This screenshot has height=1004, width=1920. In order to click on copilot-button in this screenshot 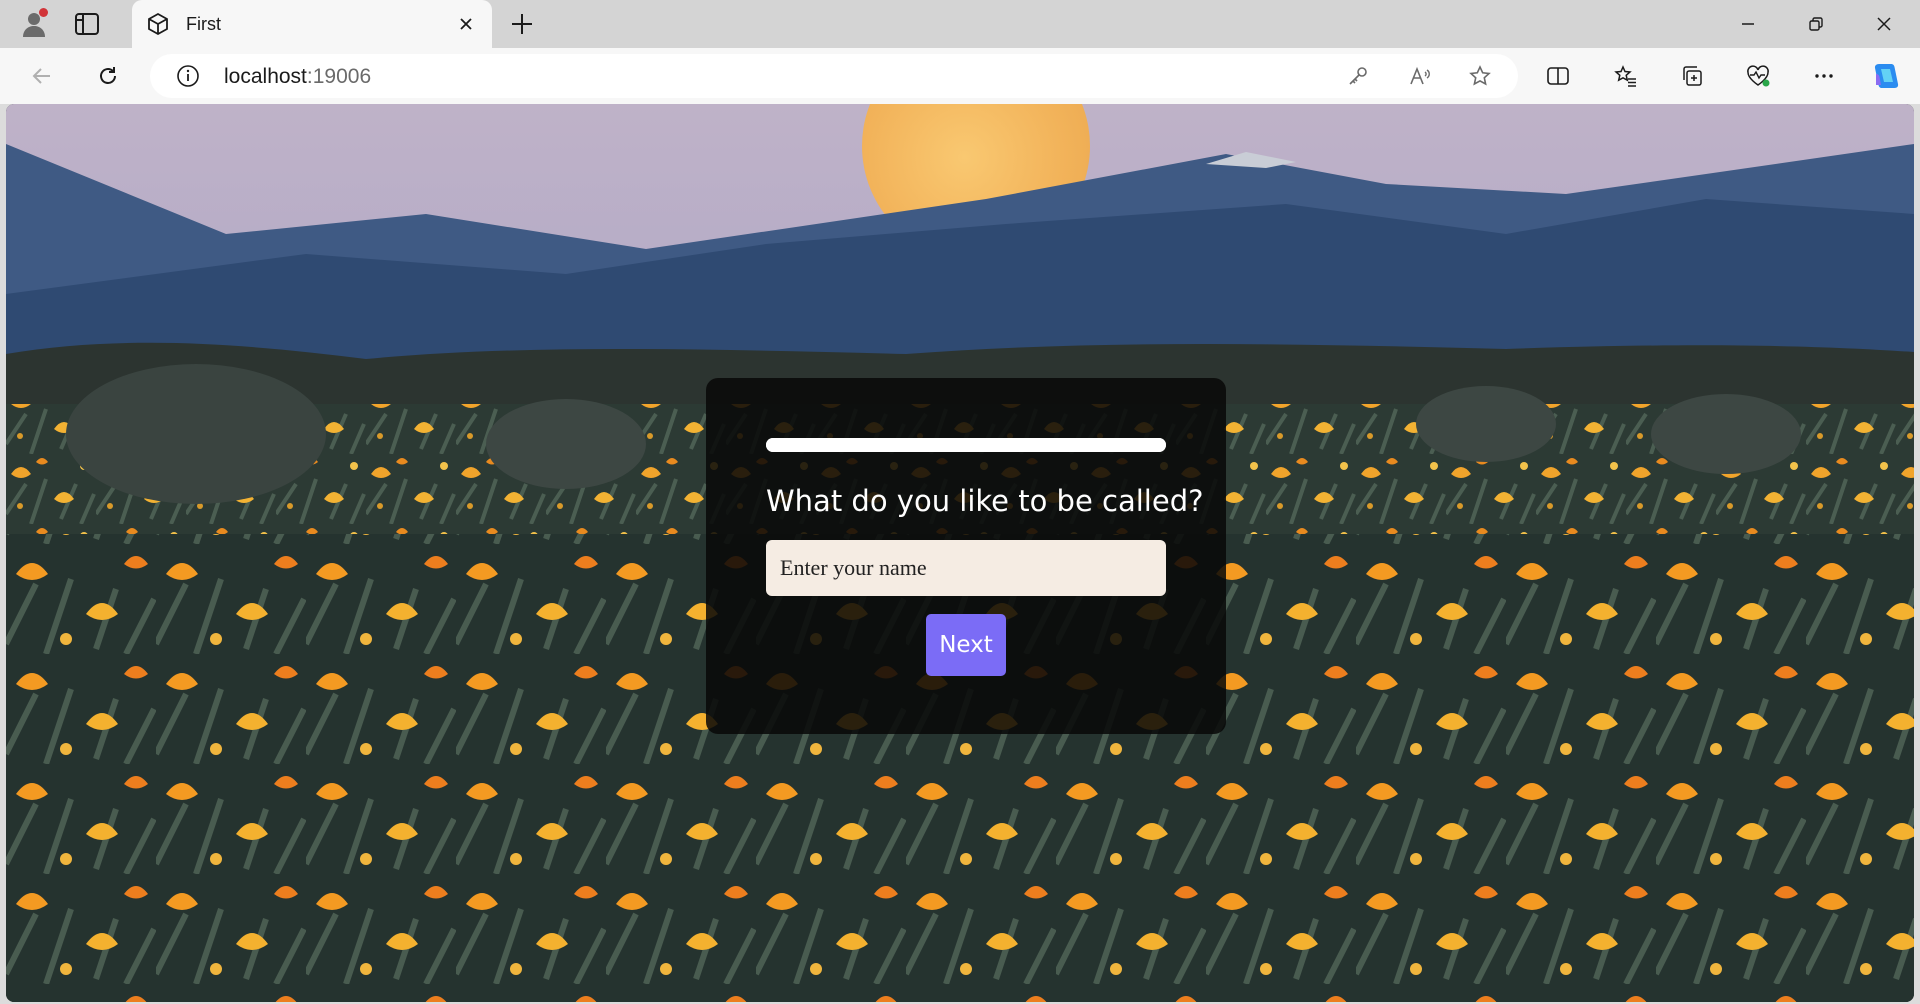, I will do `click(1886, 76)`.